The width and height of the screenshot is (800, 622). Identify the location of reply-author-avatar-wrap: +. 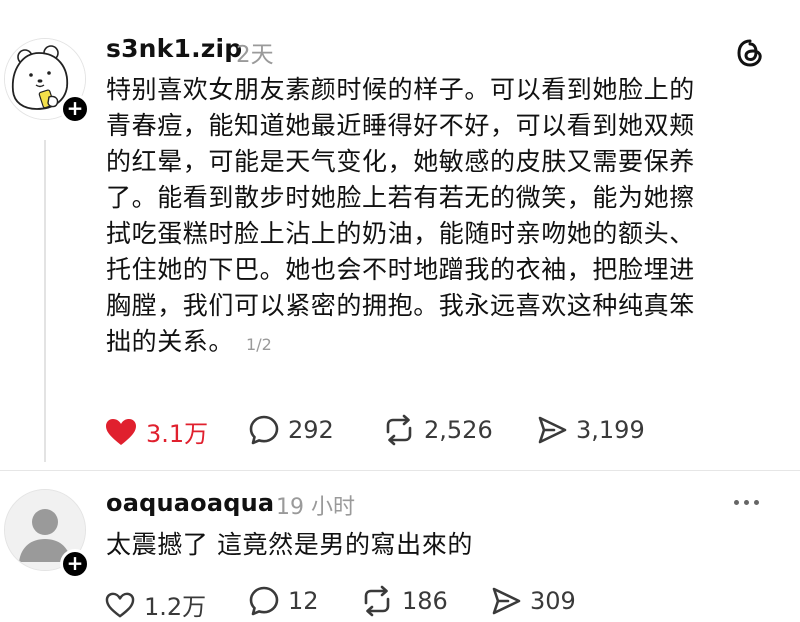
(47, 534).